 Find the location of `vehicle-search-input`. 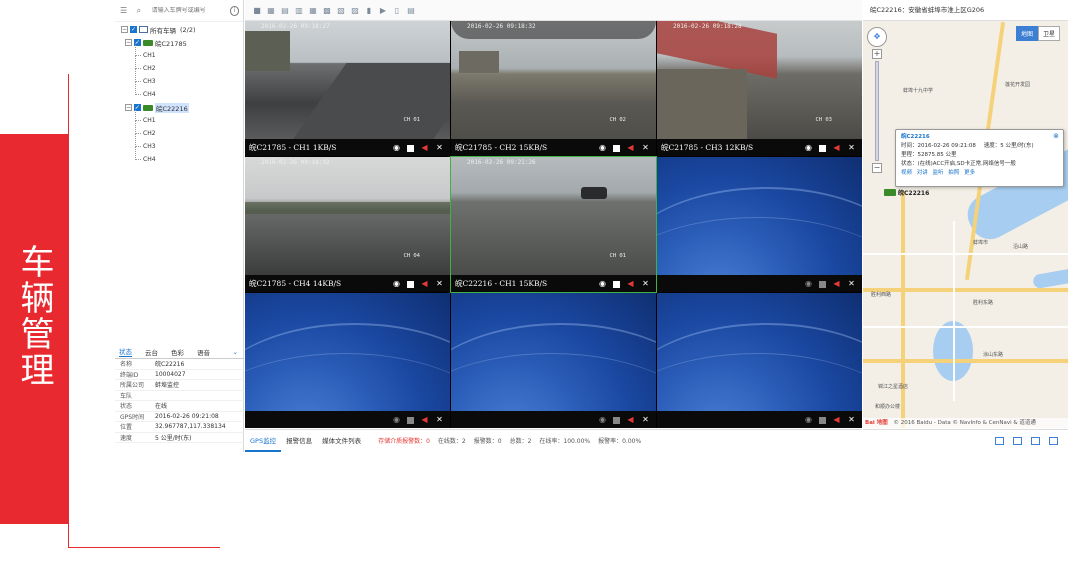

vehicle-search-input is located at coordinates (190, 10).